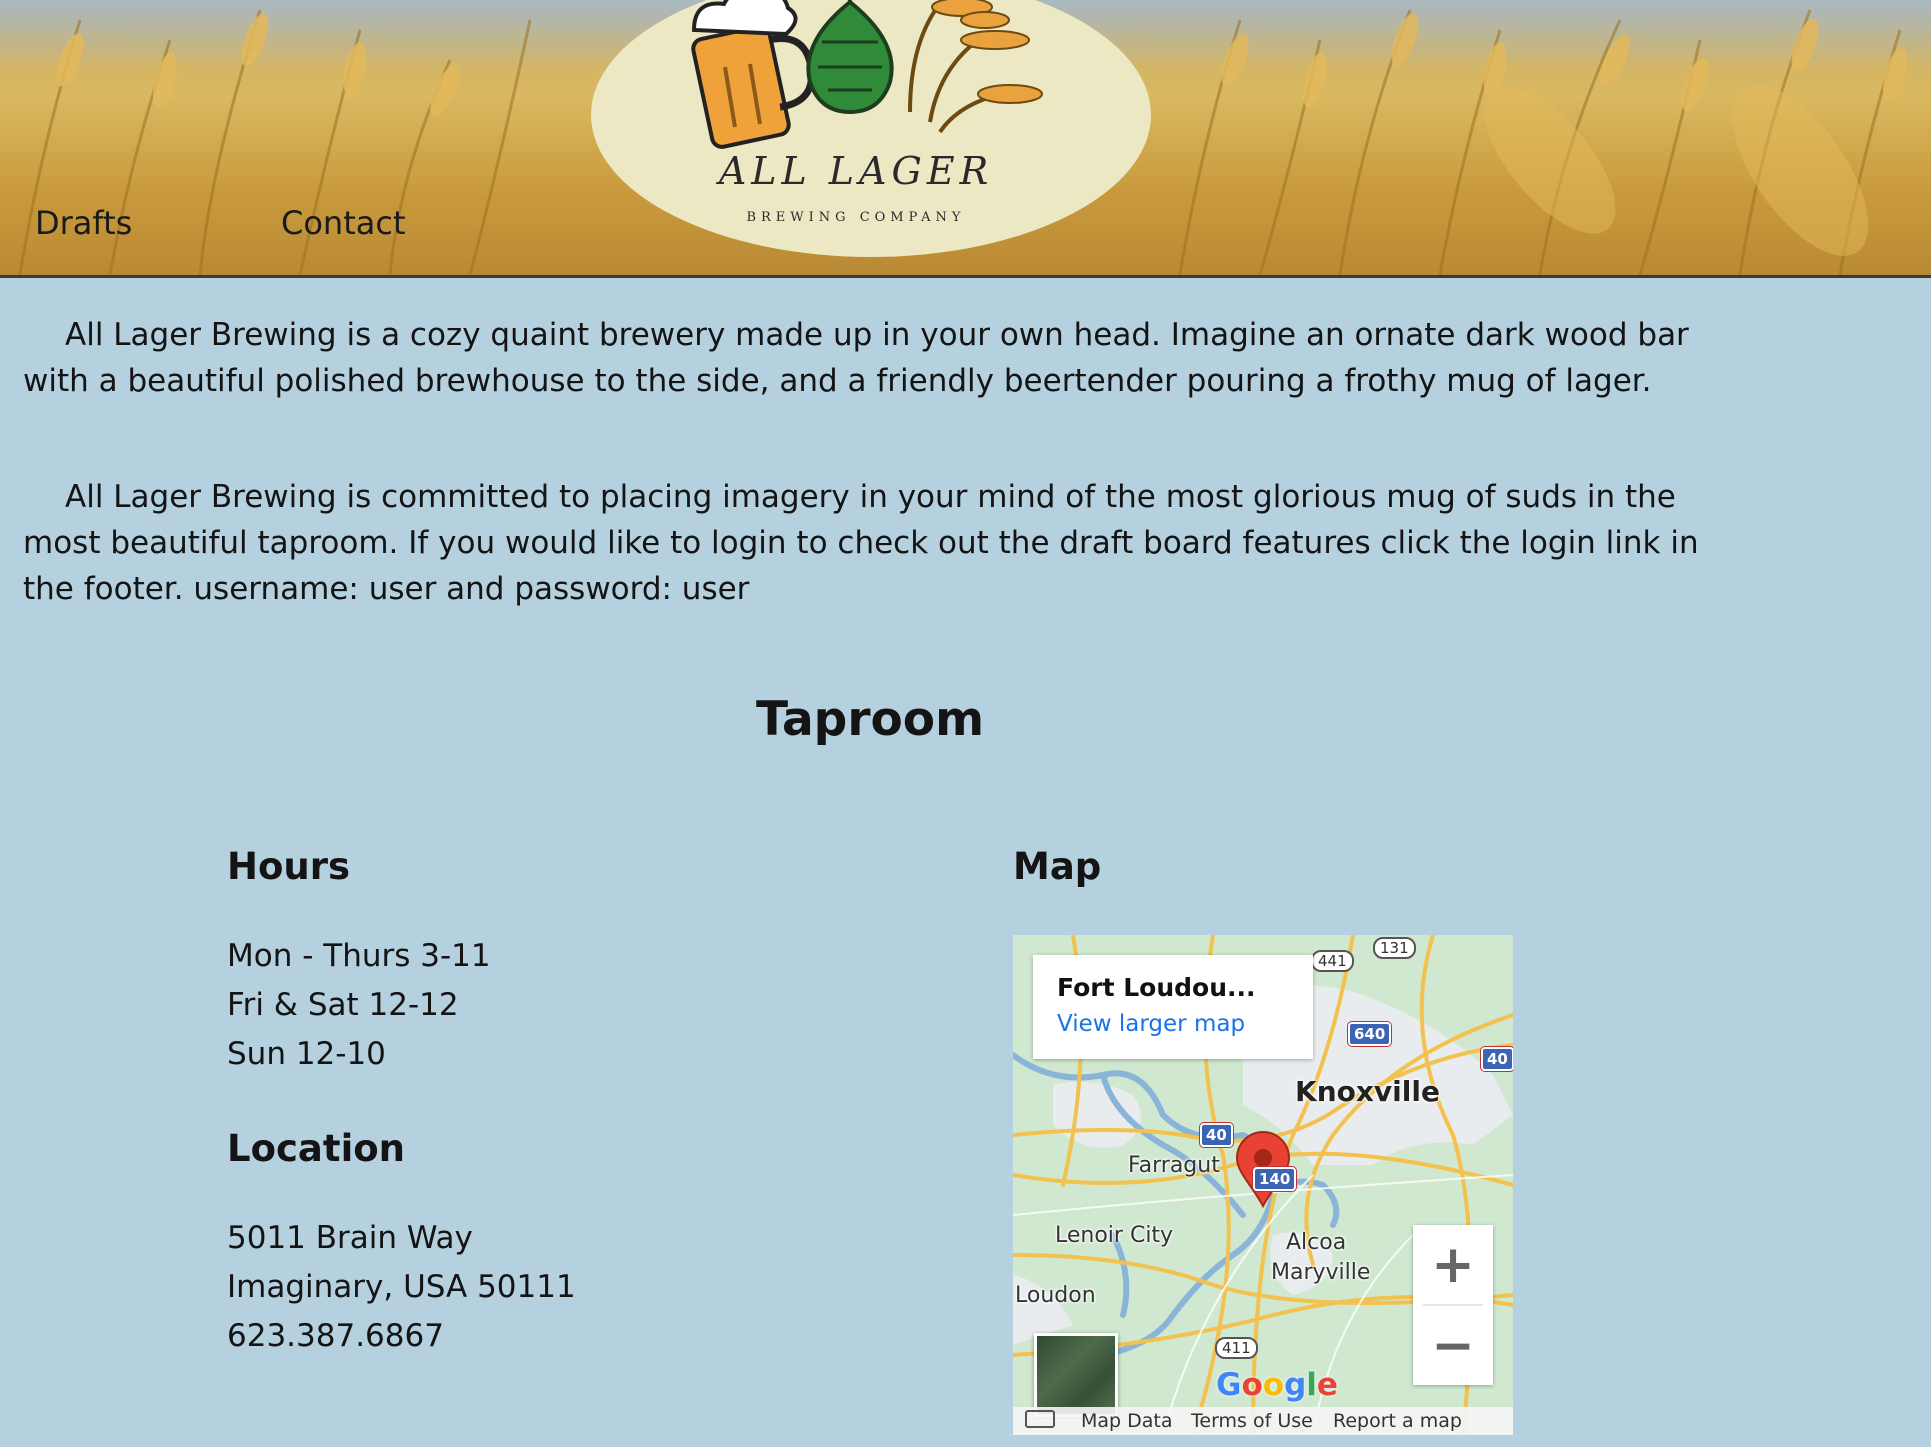  I want to click on map-label-farragut: Farragut, so click(1174, 1165).